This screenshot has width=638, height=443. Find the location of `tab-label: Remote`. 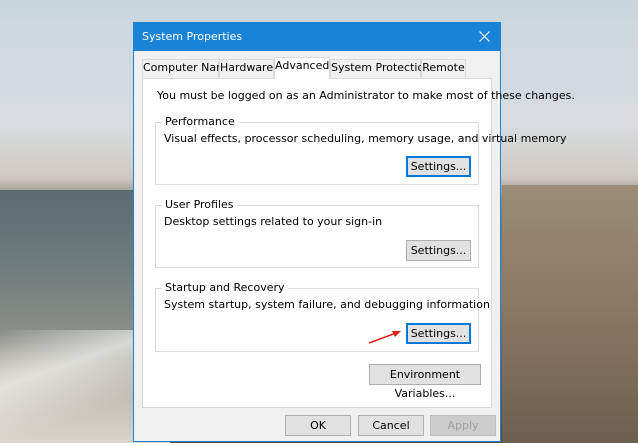

tab-label: Remote is located at coordinates (443, 67).